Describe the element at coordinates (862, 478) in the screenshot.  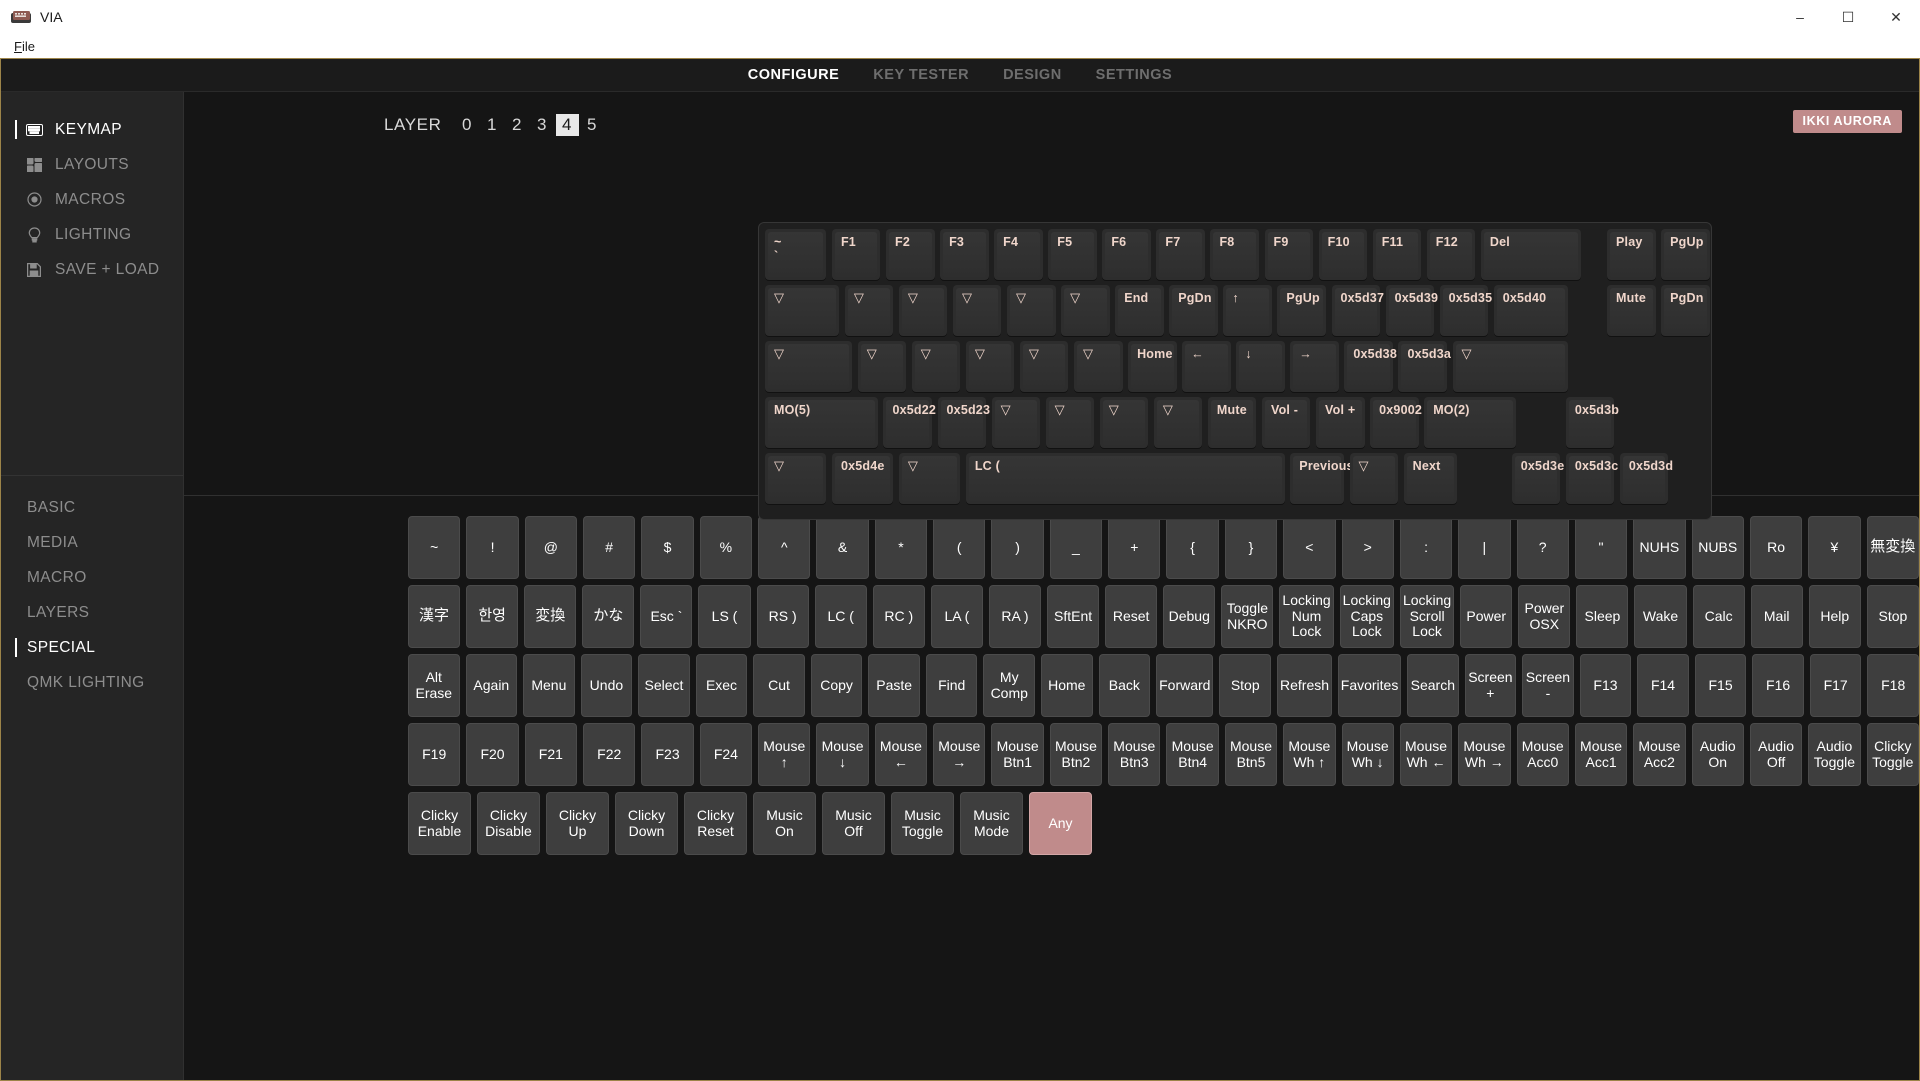
I see `keymap-key: 0x5d4e` at that location.